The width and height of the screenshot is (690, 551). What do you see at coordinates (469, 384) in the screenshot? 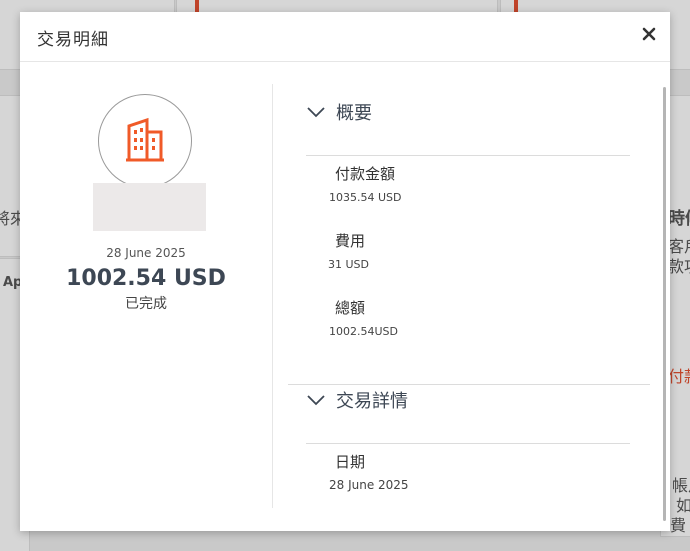
I see `section-separator` at bounding box center [469, 384].